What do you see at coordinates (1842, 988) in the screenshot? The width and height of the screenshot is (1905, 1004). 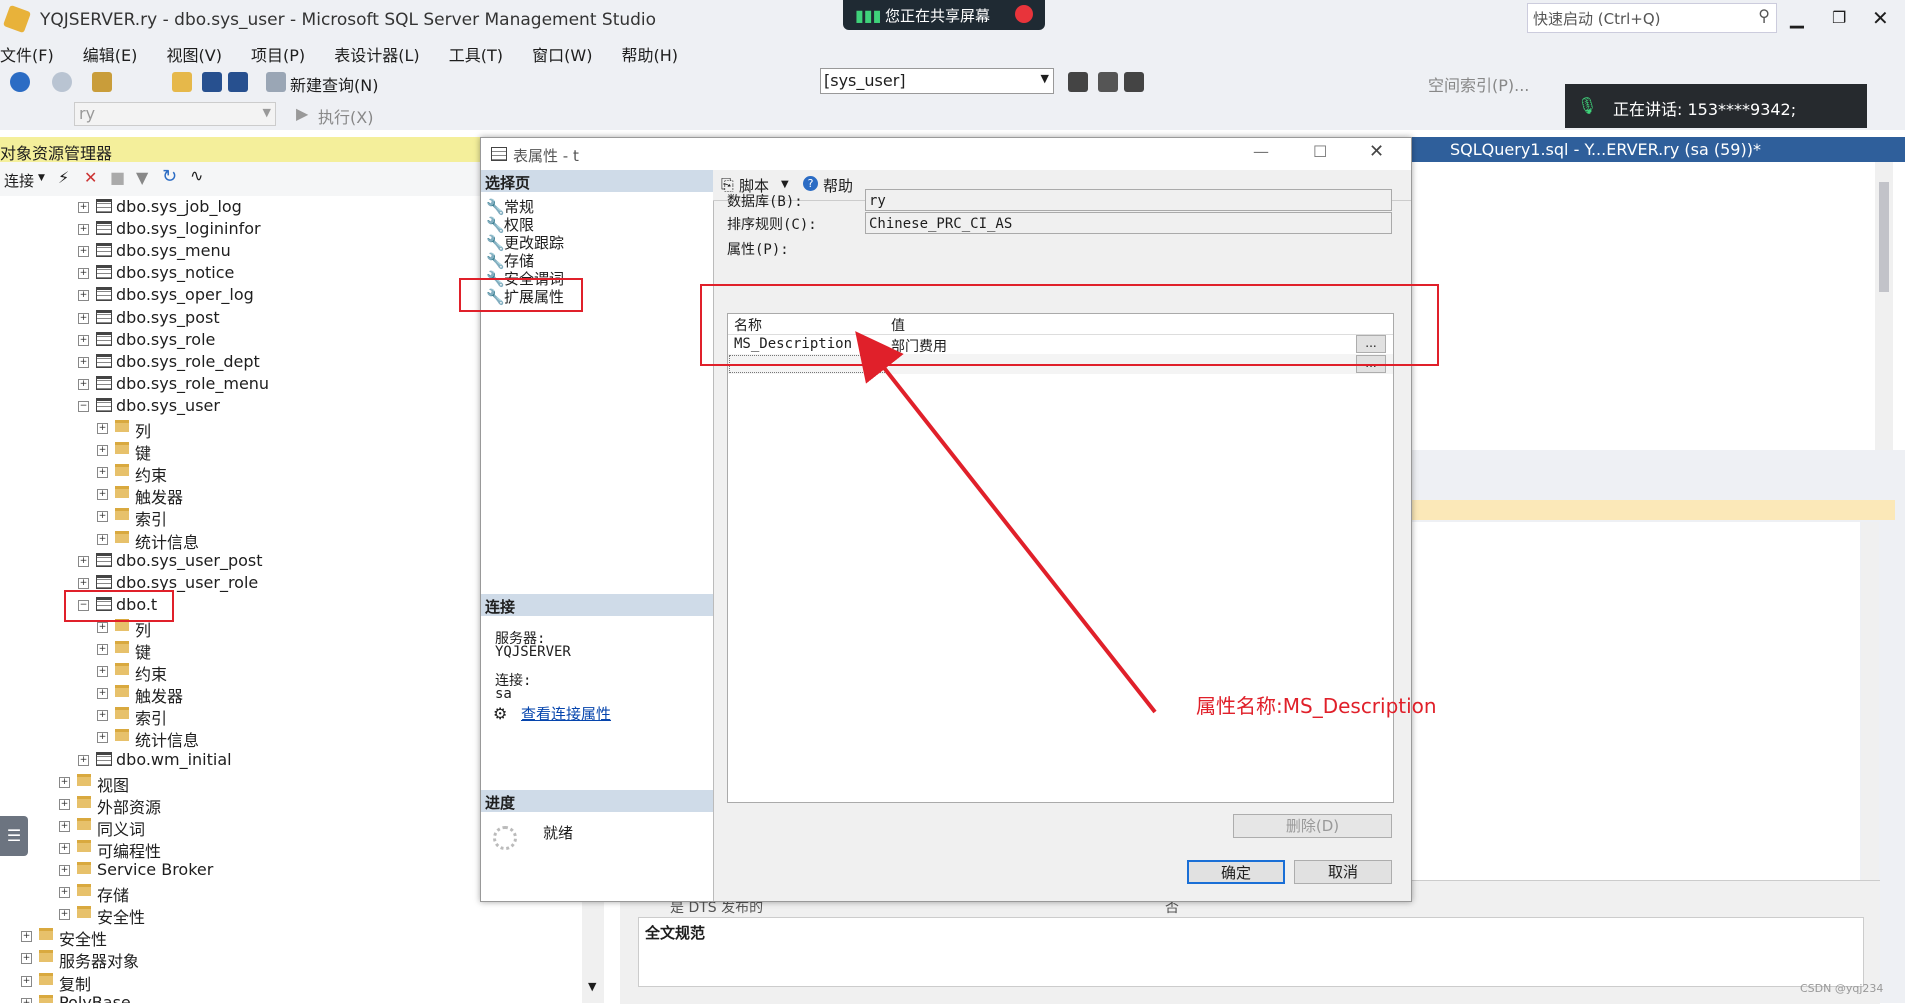 I see `watermark: CSDN @yqj234` at bounding box center [1842, 988].